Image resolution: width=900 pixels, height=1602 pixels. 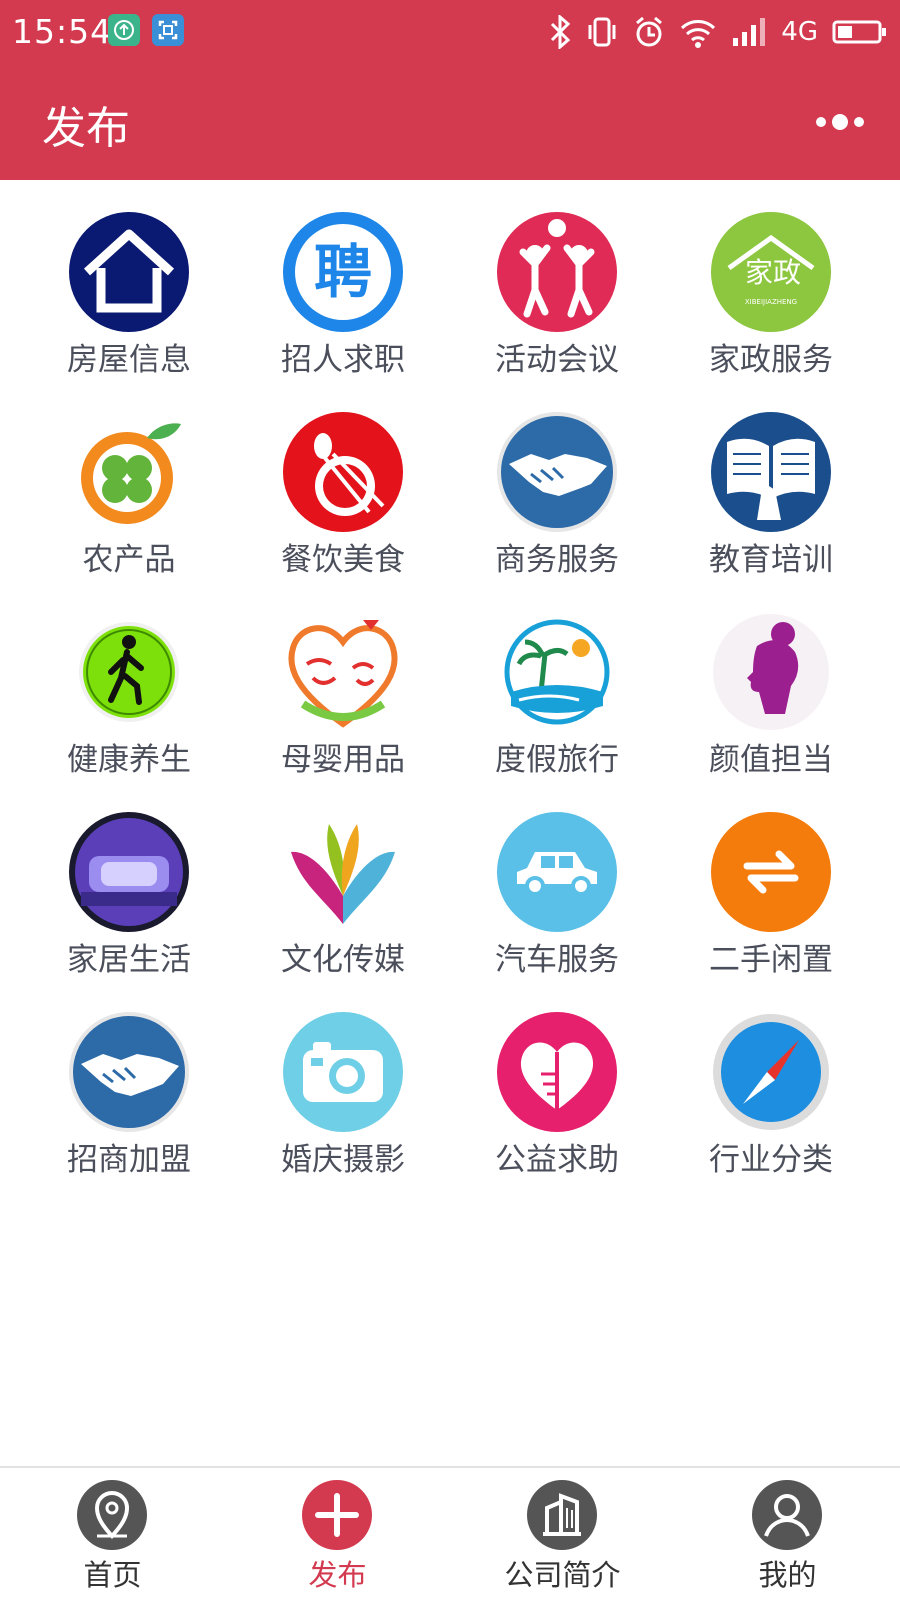 I want to click on housekeeping-subtext: XIBEIJIAZHENG, so click(x=771, y=302).